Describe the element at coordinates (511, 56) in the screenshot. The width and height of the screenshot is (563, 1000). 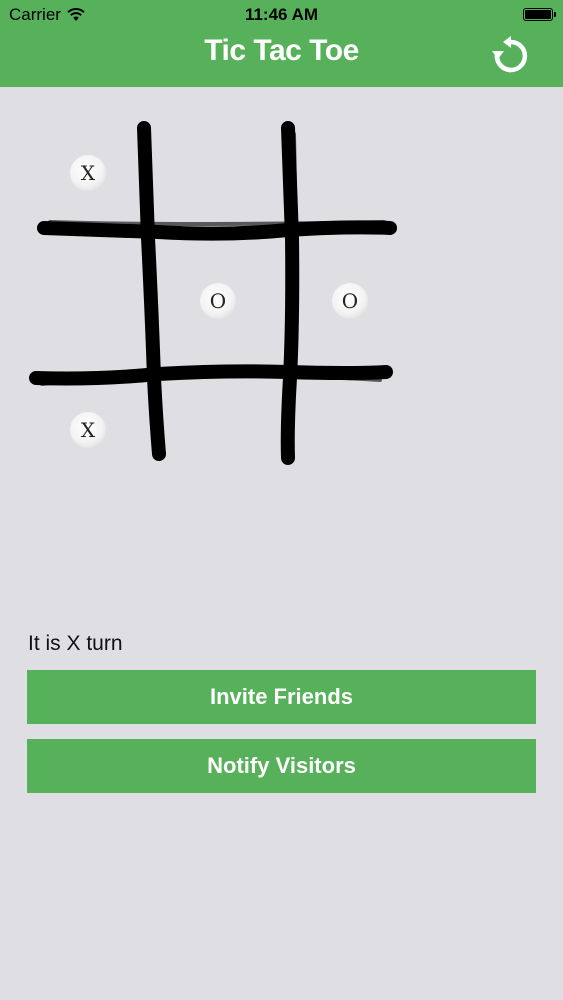
I see `refresh-icon` at that location.